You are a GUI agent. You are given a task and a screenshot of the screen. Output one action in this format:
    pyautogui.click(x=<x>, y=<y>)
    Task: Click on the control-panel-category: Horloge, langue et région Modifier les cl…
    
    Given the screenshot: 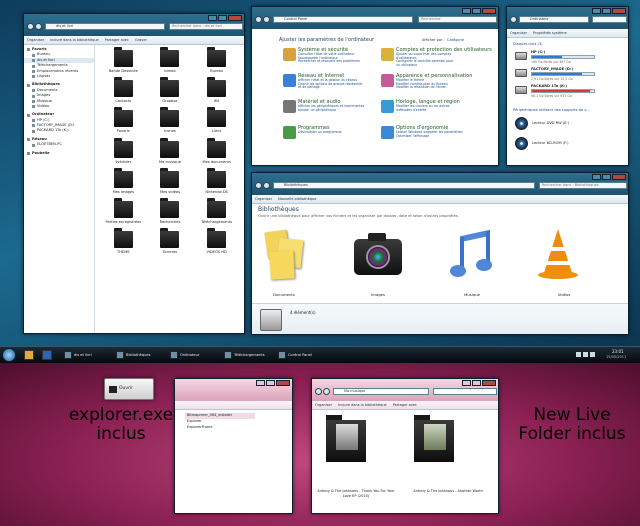 What is the action you would take?
    pyautogui.click(x=439, y=106)
    